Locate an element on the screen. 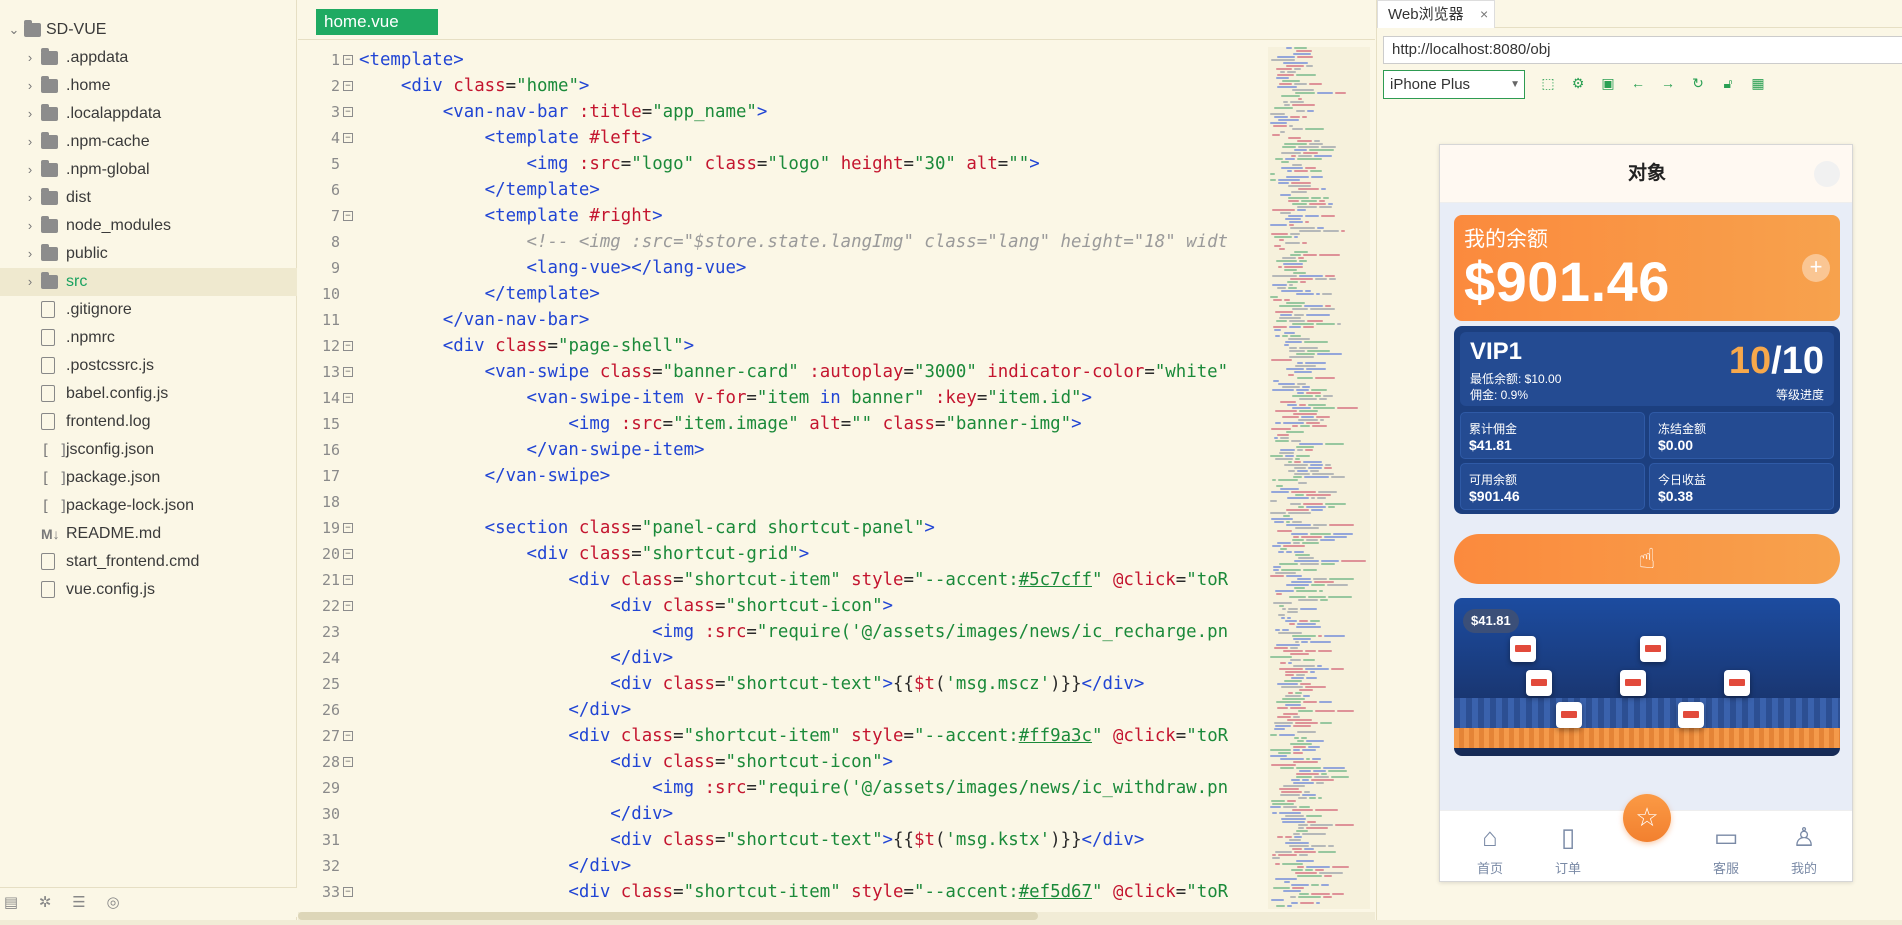 The height and width of the screenshot is (925, 1902). tree-item: [ ] jsconfig.json is located at coordinates (148, 450).